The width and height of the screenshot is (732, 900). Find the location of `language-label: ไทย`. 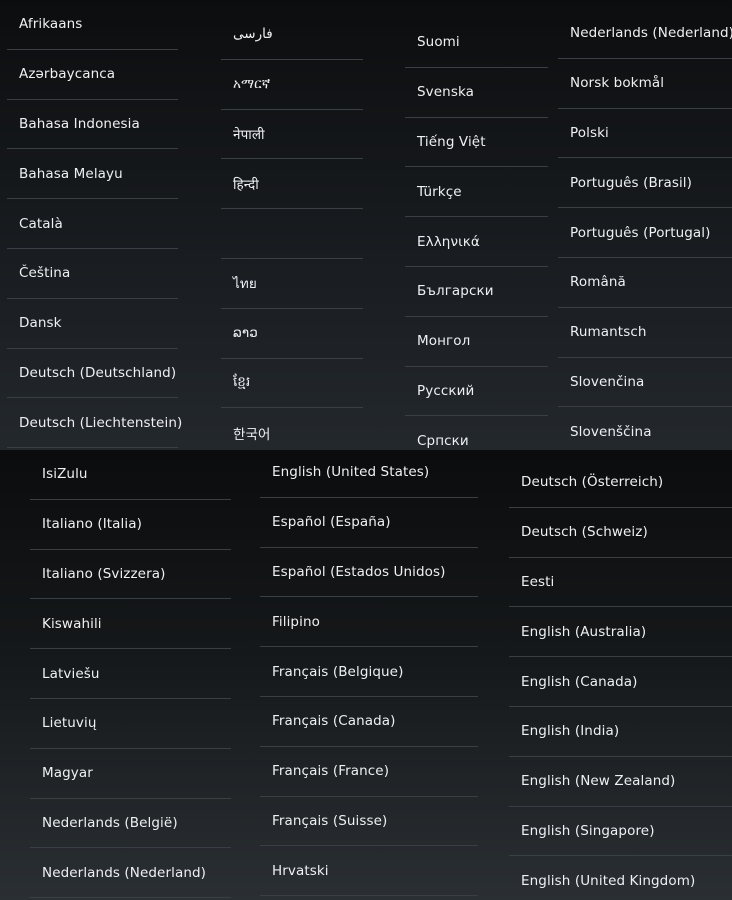

language-label: ไทย is located at coordinates (245, 284).